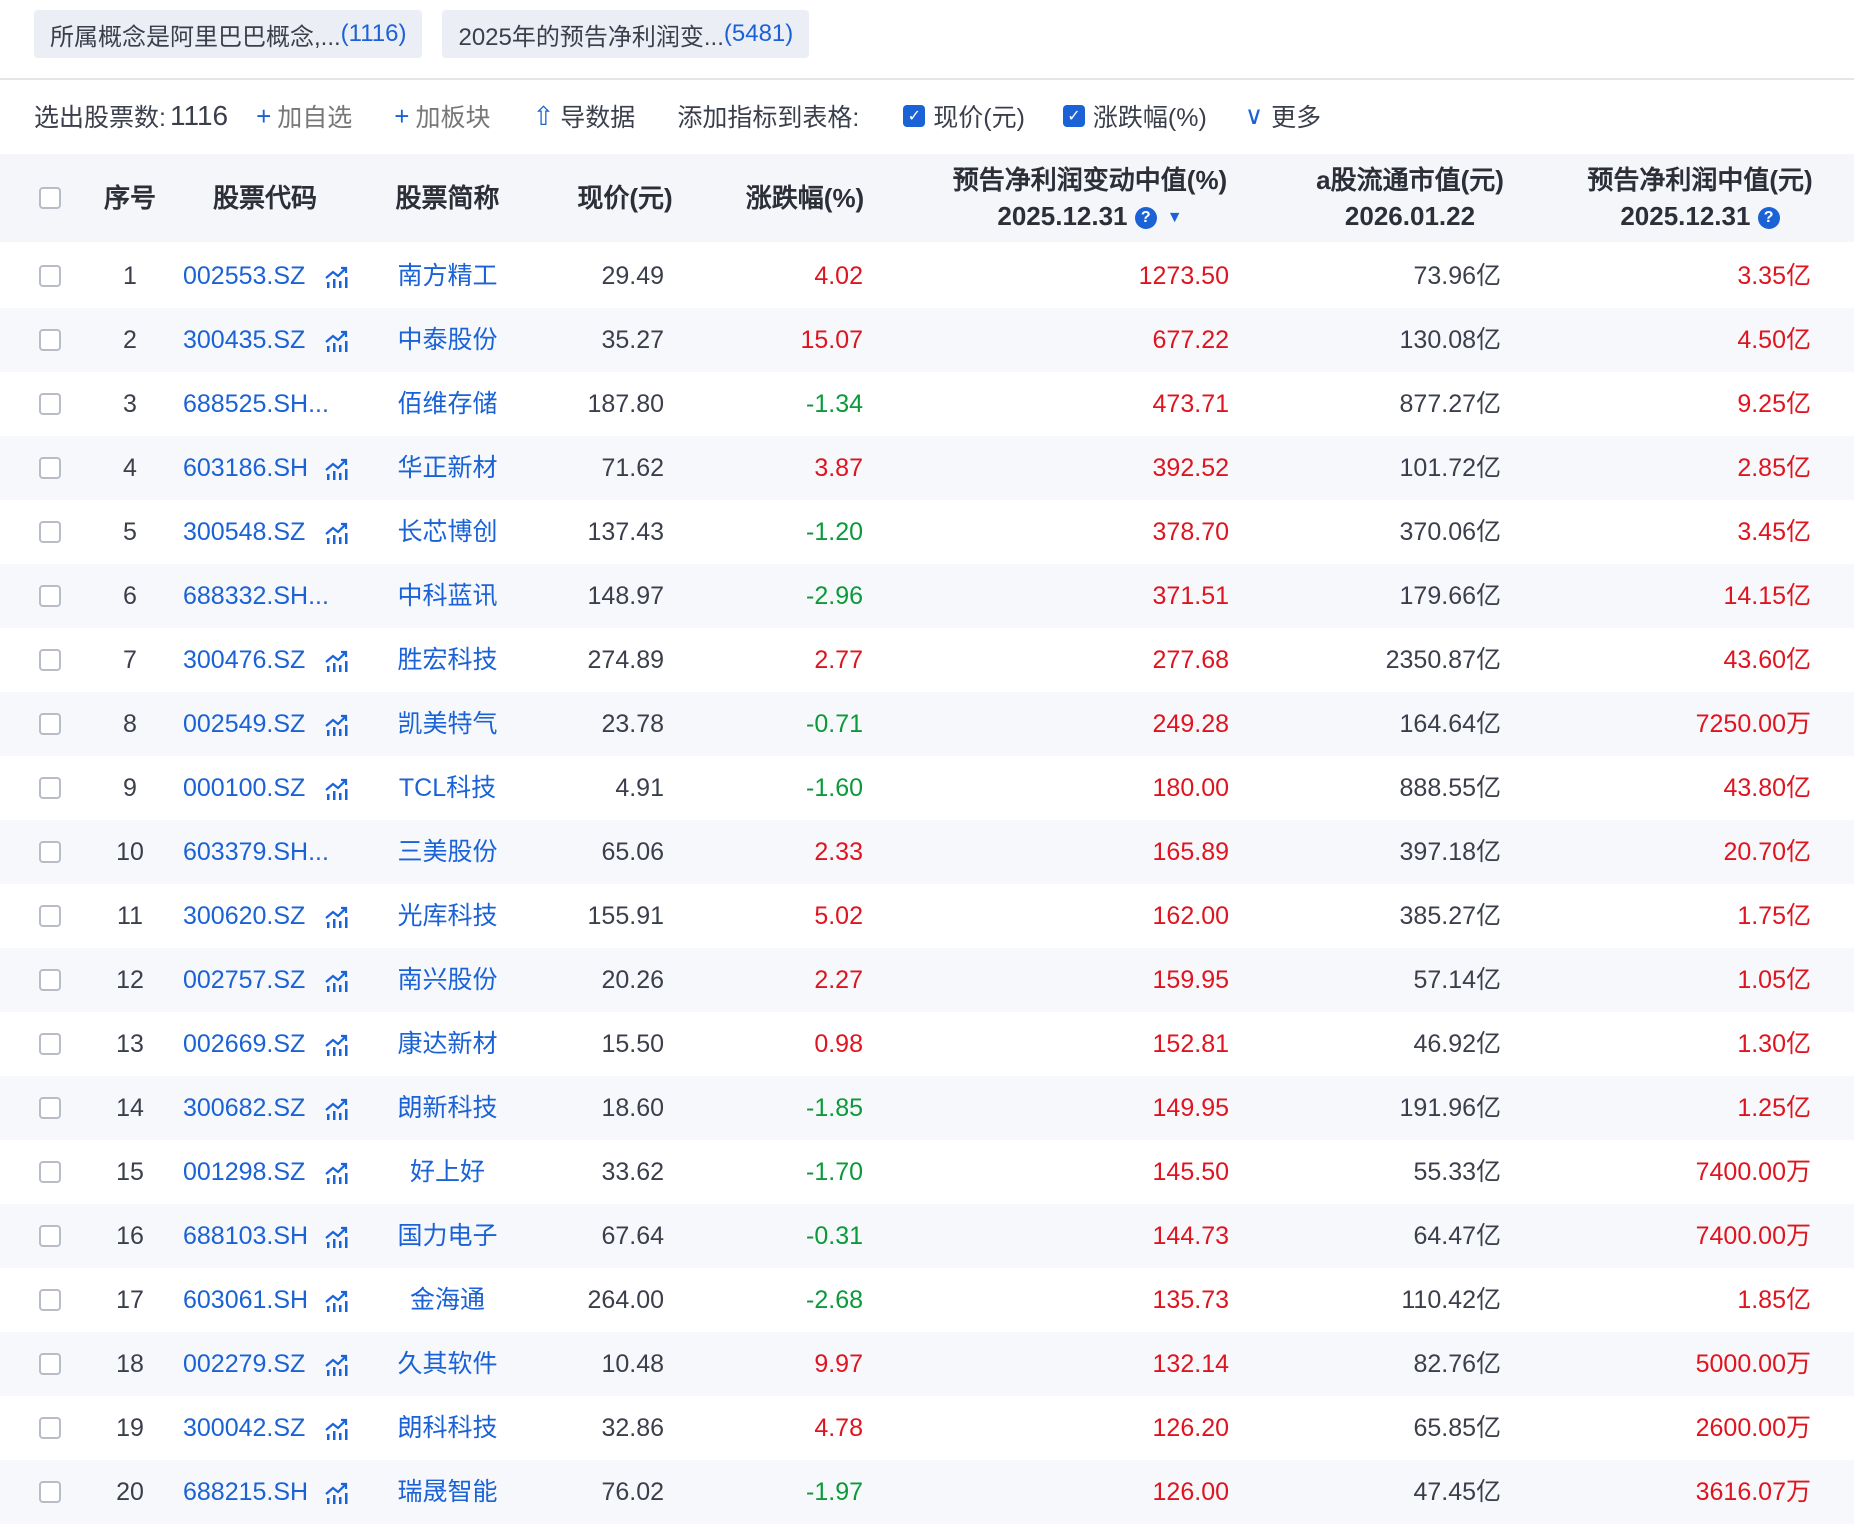 Image resolution: width=1854 pixels, height=1524 pixels. I want to click on more-dropdown: ∨ 更多, so click(1283, 116).